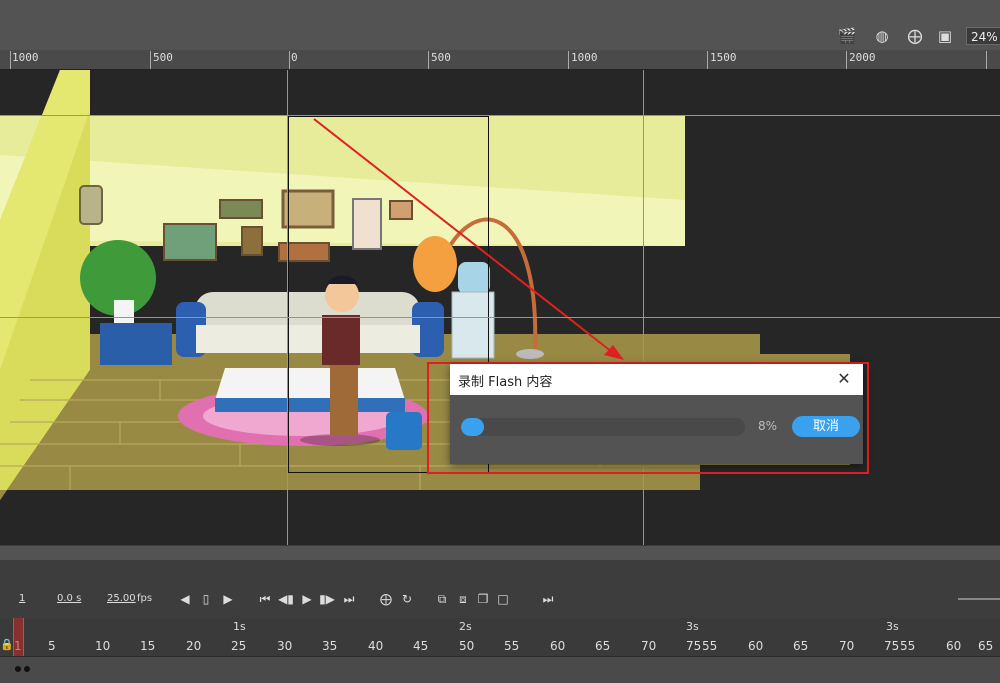 This screenshot has width=1000, height=683. Describe the element at coordinates (548, 599) in the screenshot. I see `insert-keyframe-icon: ⏭` at that location.